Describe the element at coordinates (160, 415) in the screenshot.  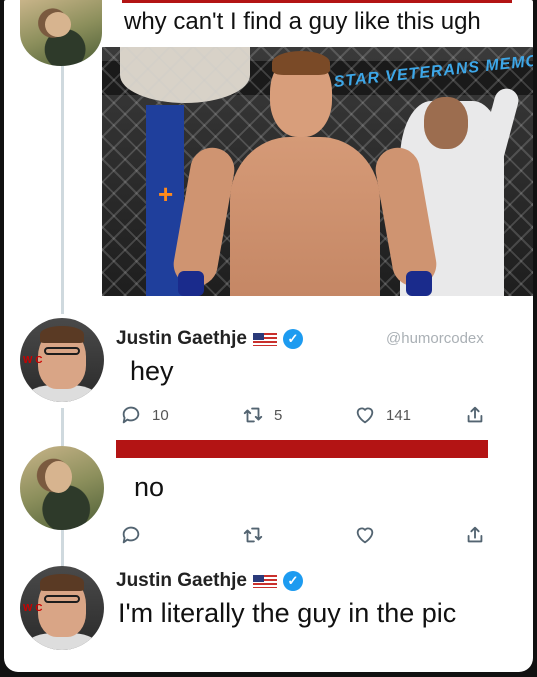
I see `reply-count: 10` at that location.